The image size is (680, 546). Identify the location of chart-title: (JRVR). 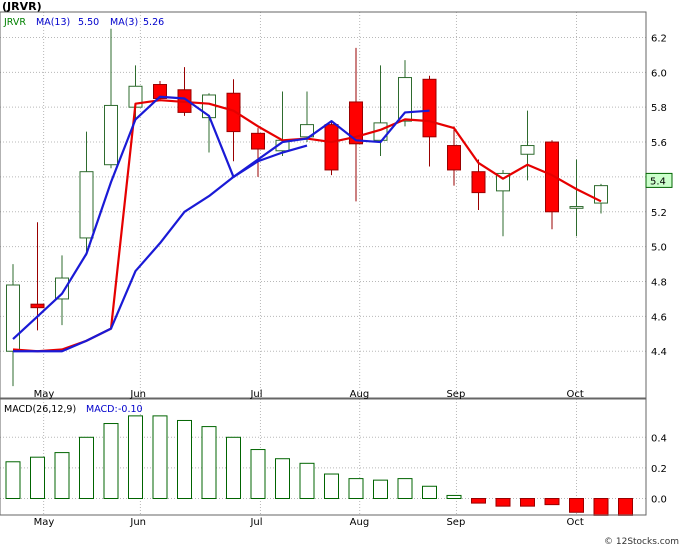
(22, 6).